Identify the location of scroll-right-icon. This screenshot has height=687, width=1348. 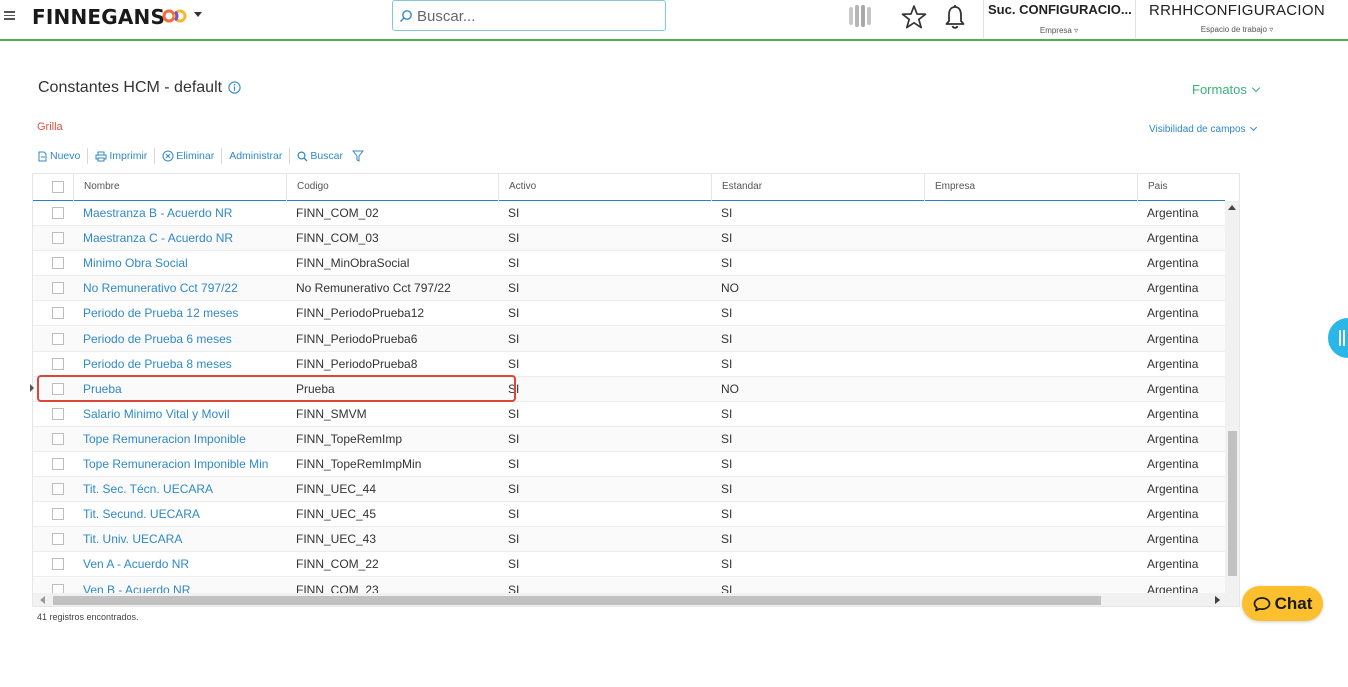
(1217, 600).